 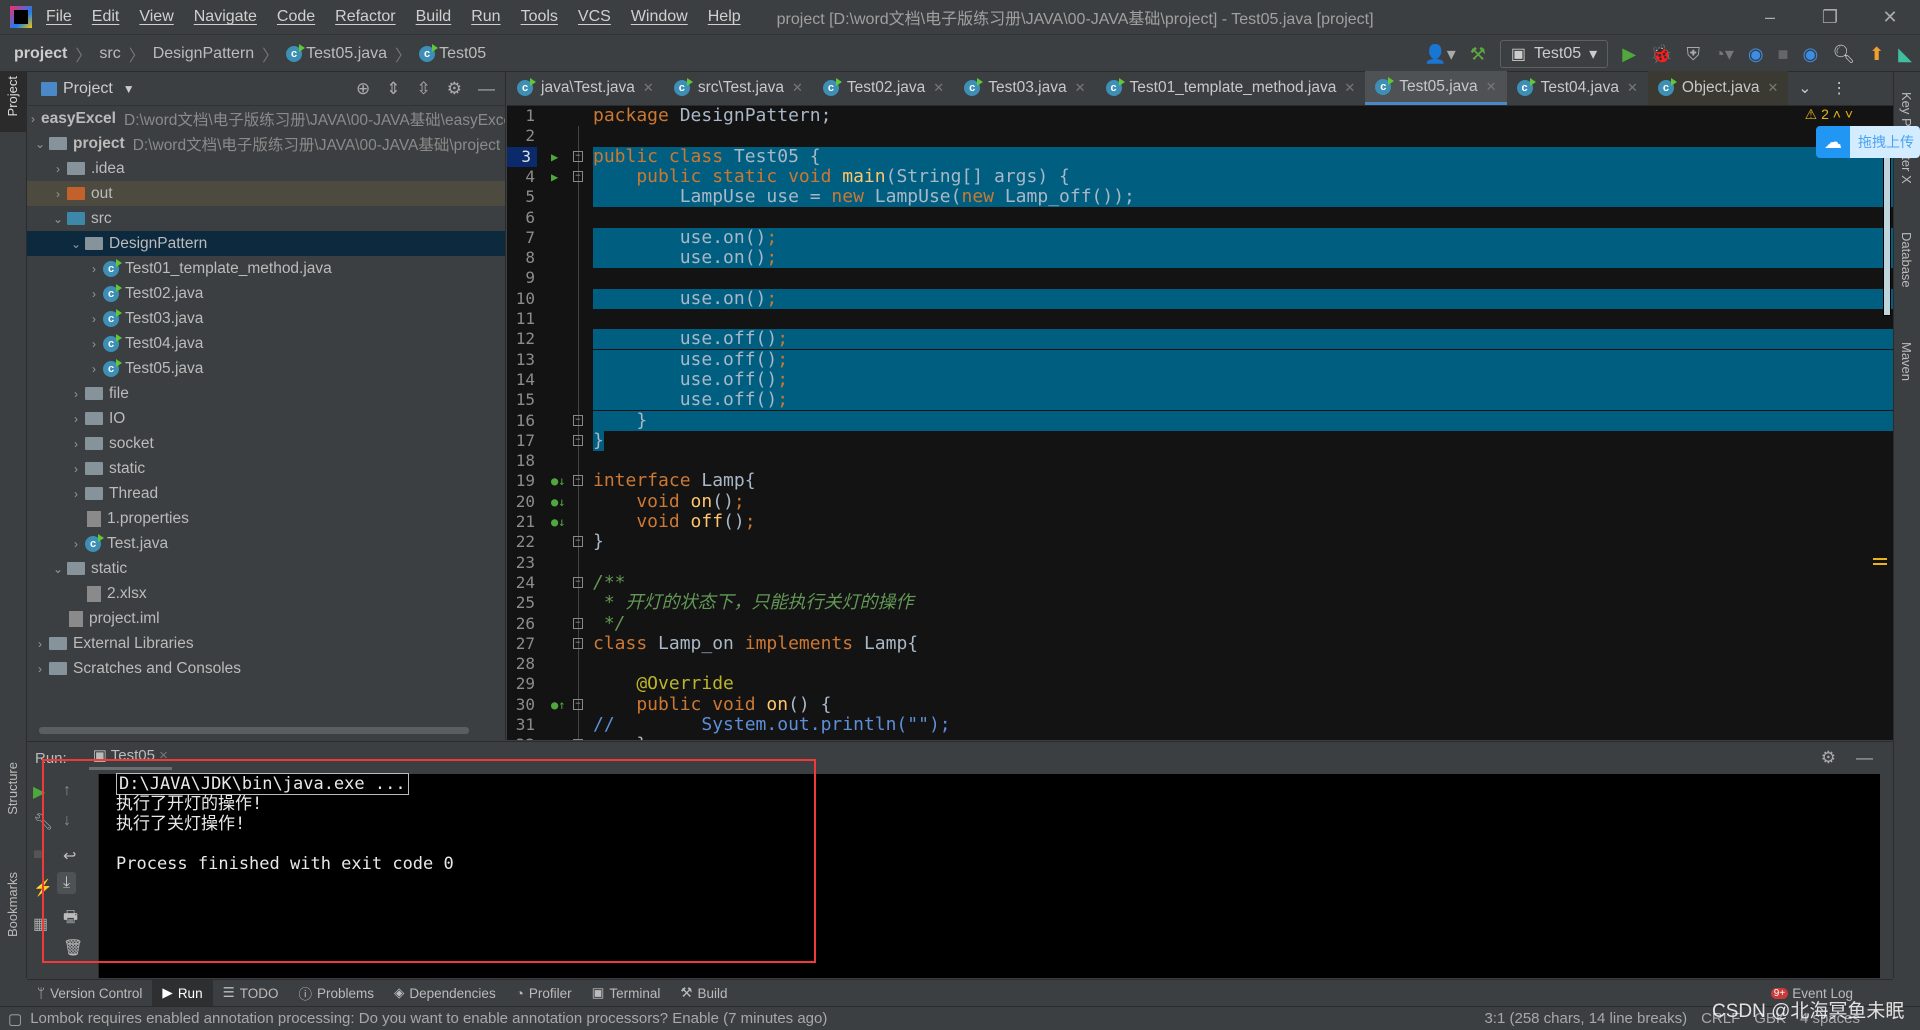 I want to click on expand-all-icon: ⇕, so click(x=393, y=89).